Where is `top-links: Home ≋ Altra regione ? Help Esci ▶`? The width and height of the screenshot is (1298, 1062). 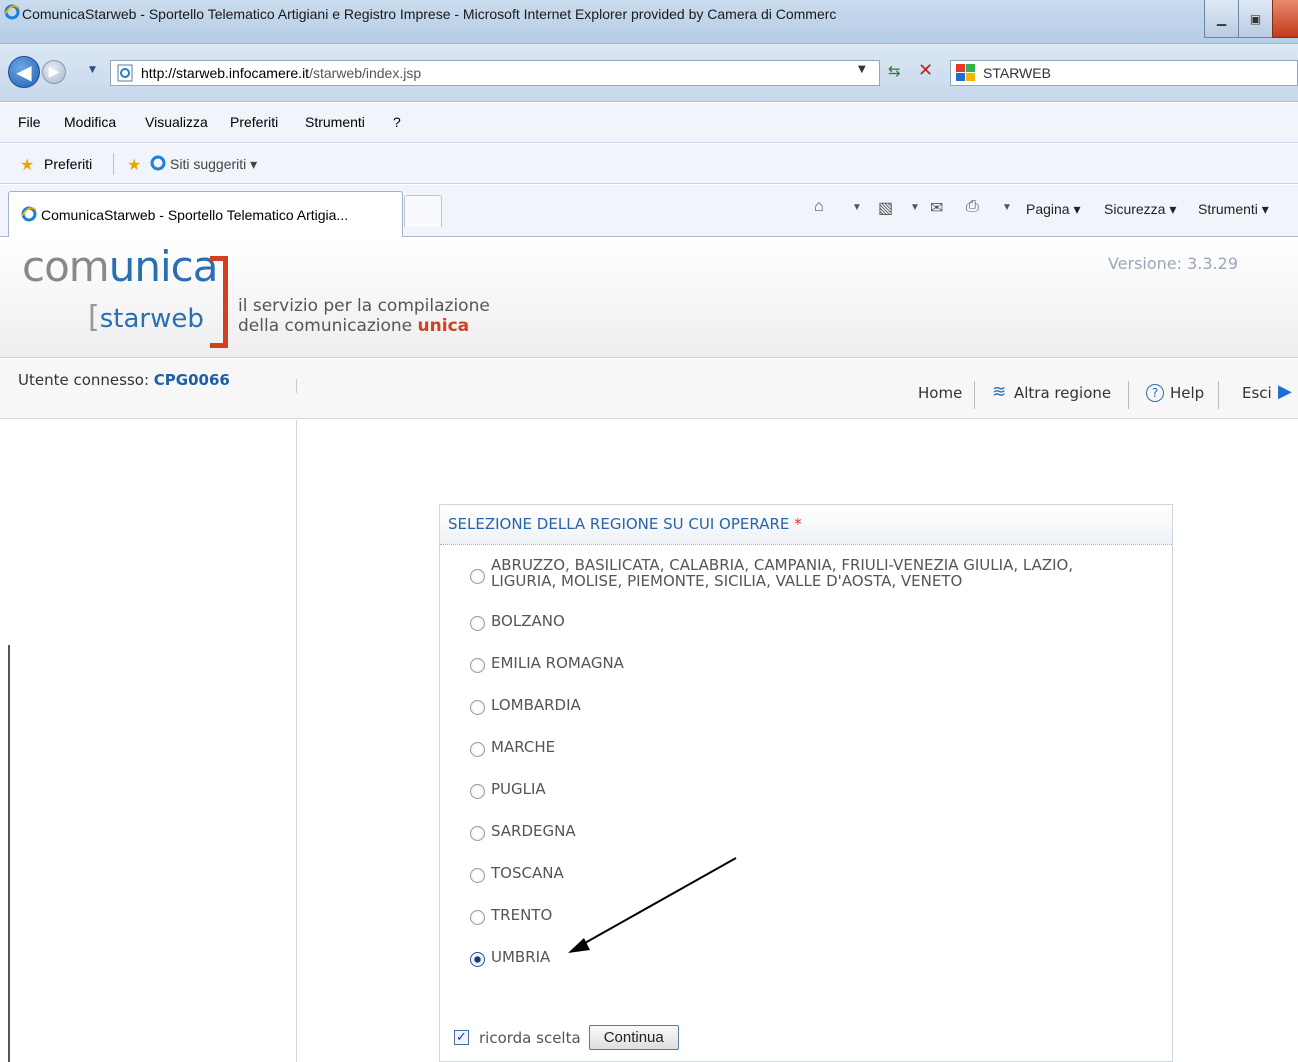 top-links: Home ≋ Altra regione ? Help Esci ▶ is located at coordinates (1108, 395).